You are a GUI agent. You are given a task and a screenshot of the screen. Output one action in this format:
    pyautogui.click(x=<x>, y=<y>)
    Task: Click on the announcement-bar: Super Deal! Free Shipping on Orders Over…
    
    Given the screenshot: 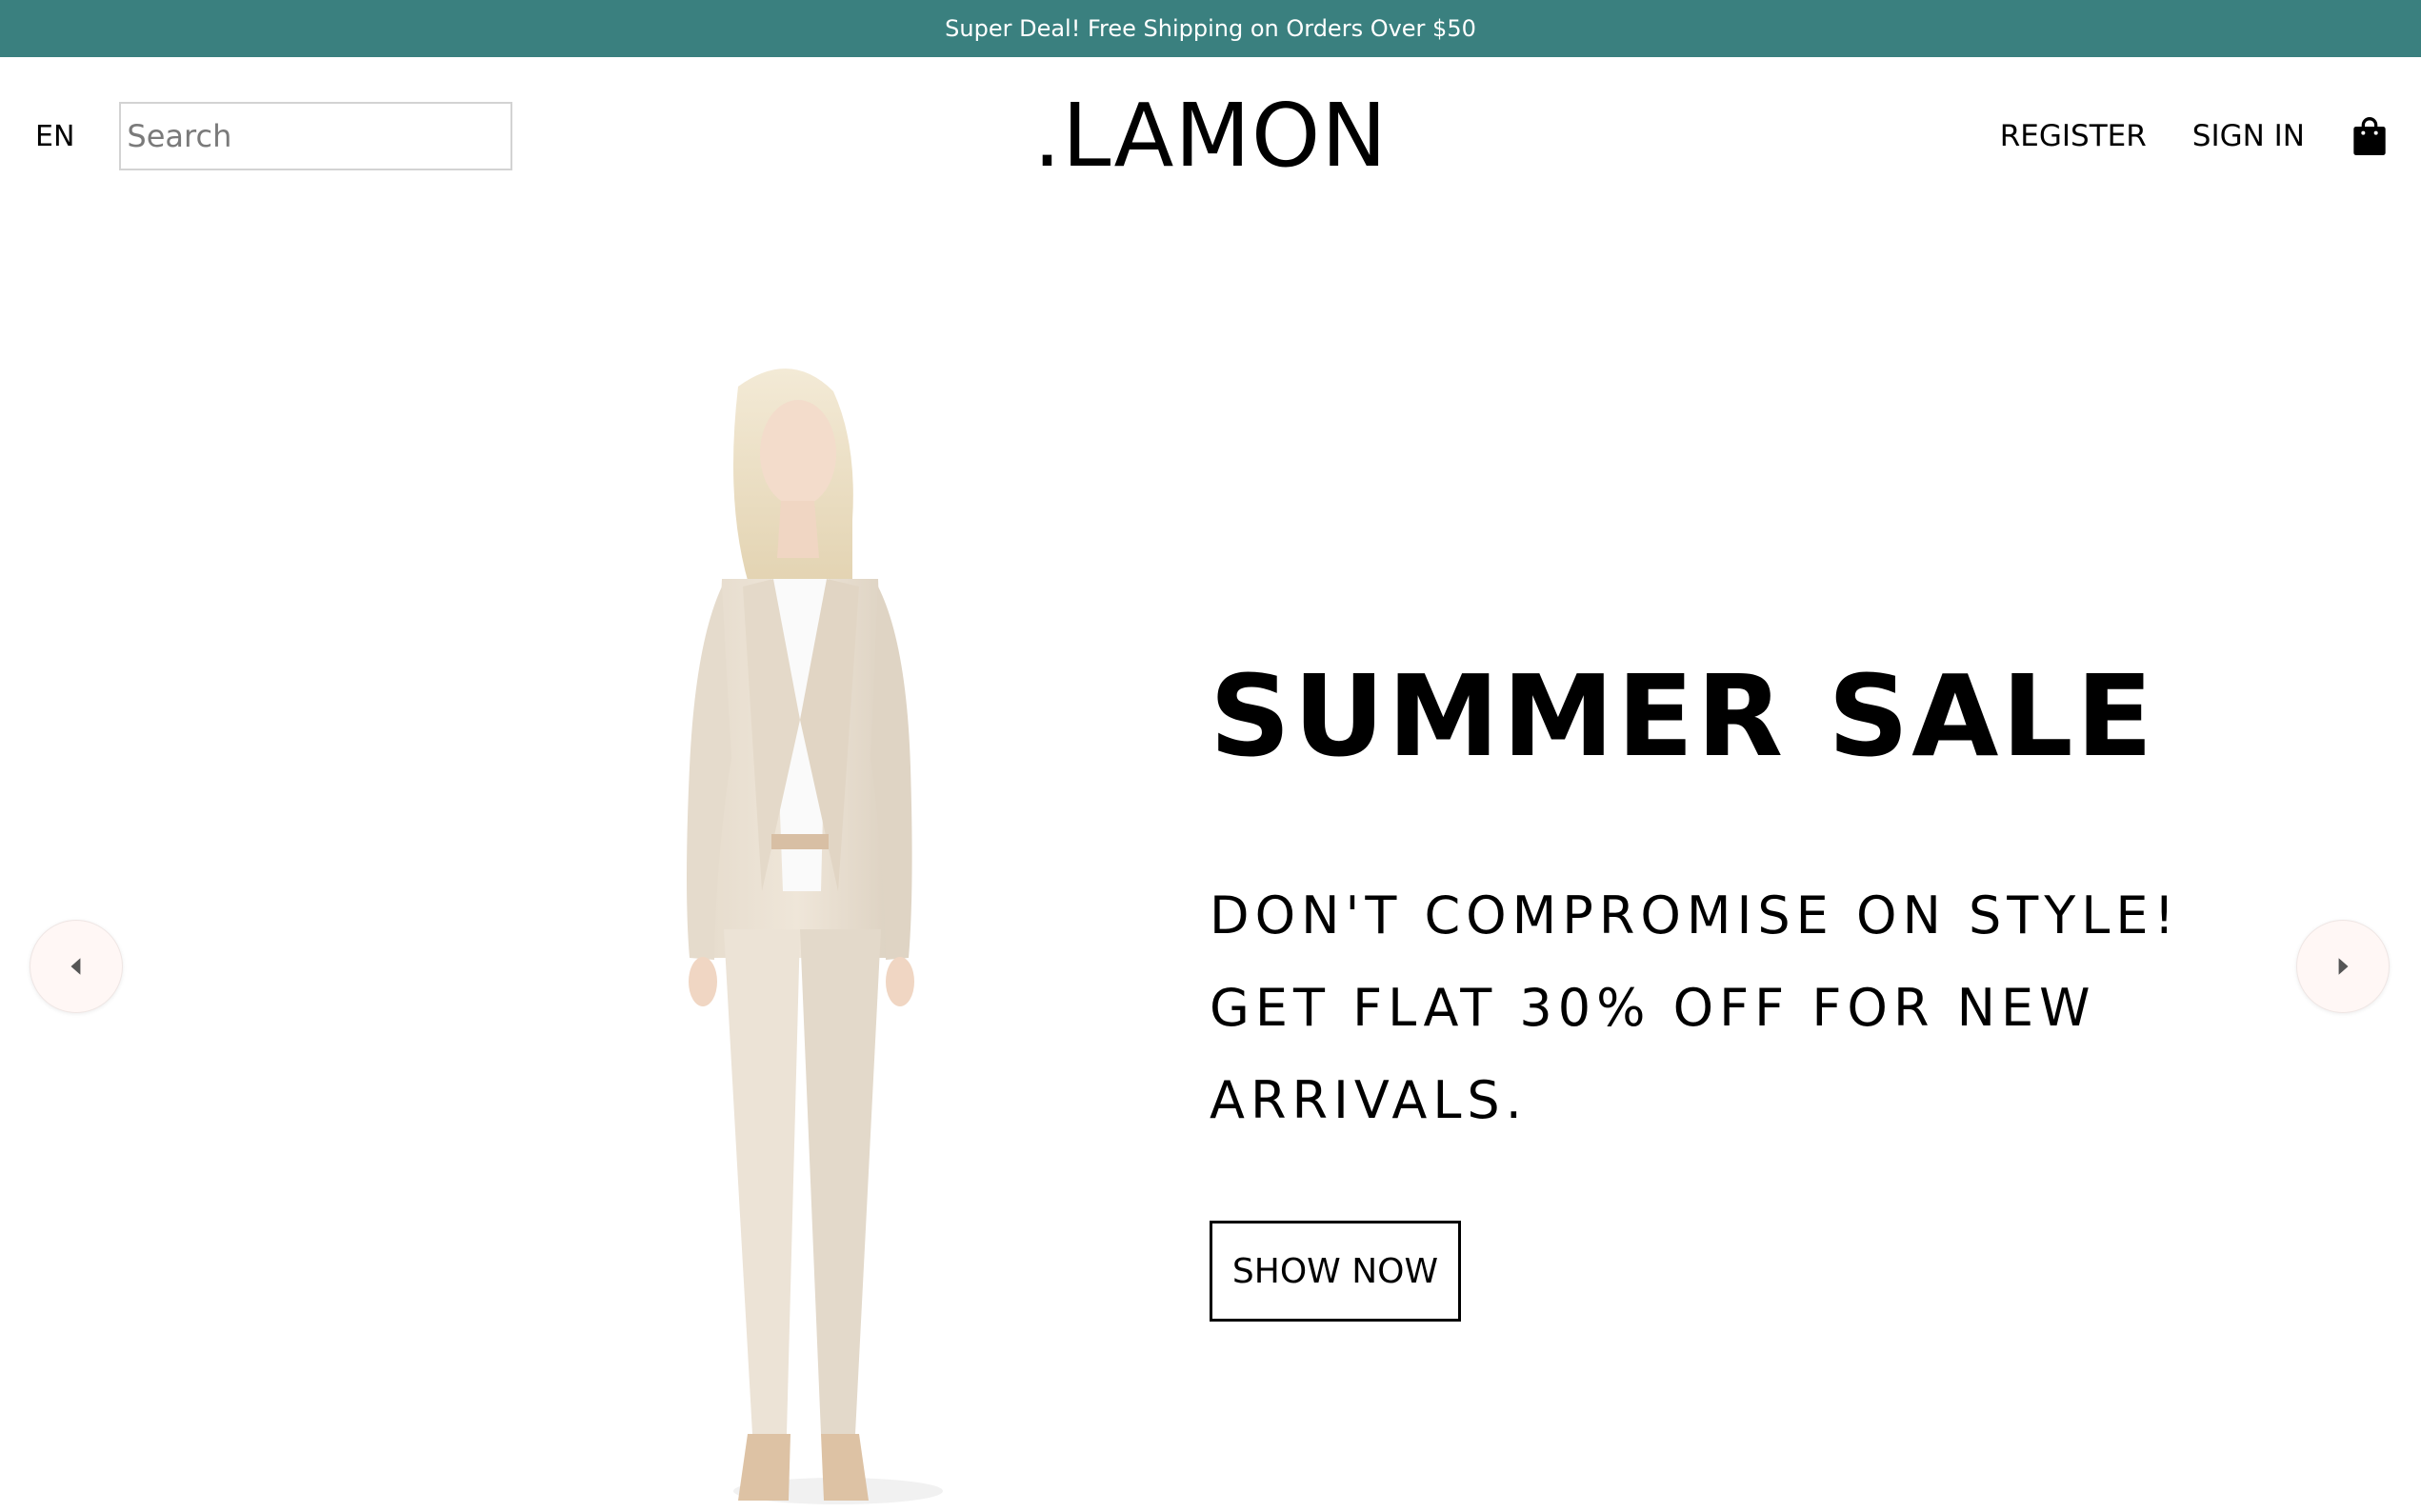 What is the action you would take?
    pyautogui.click(x=1210, y=28)
    